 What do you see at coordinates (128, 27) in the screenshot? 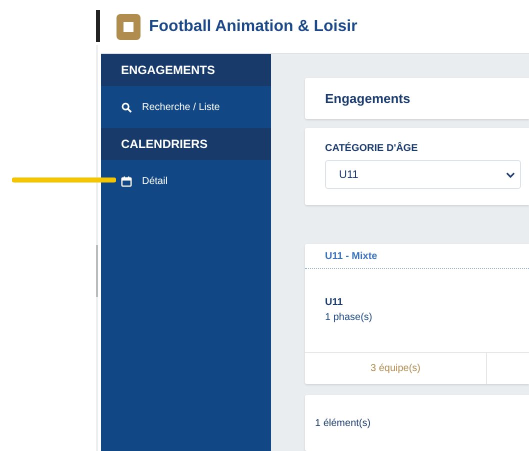
I see `logo-icon` at bounding box center [128, 27].